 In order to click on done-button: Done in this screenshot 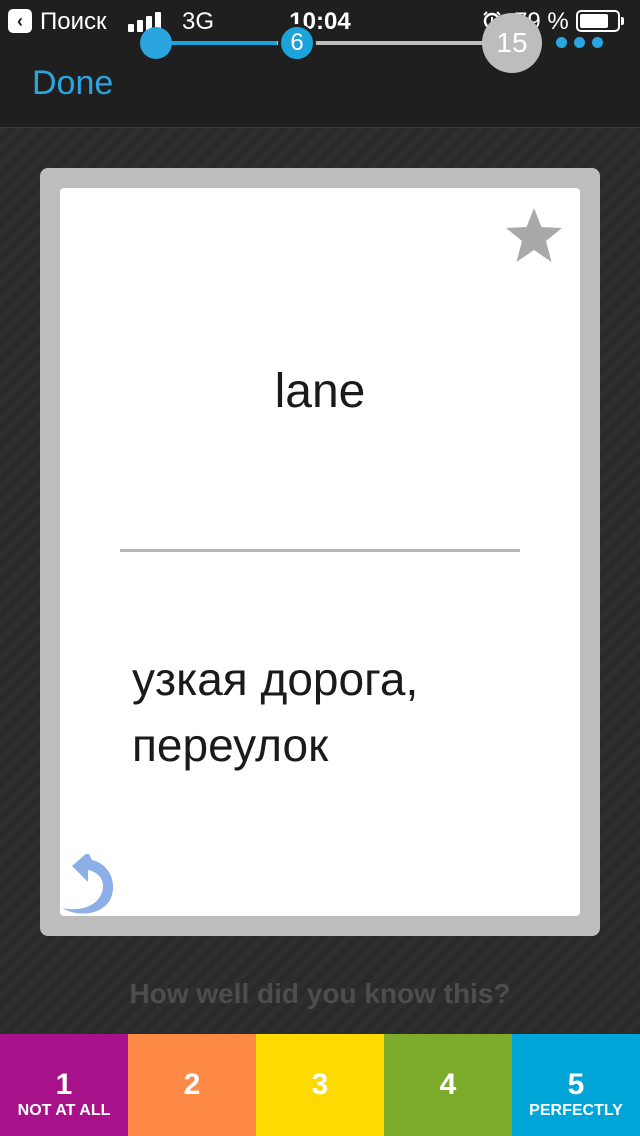, I will do `click(72, 83)`.